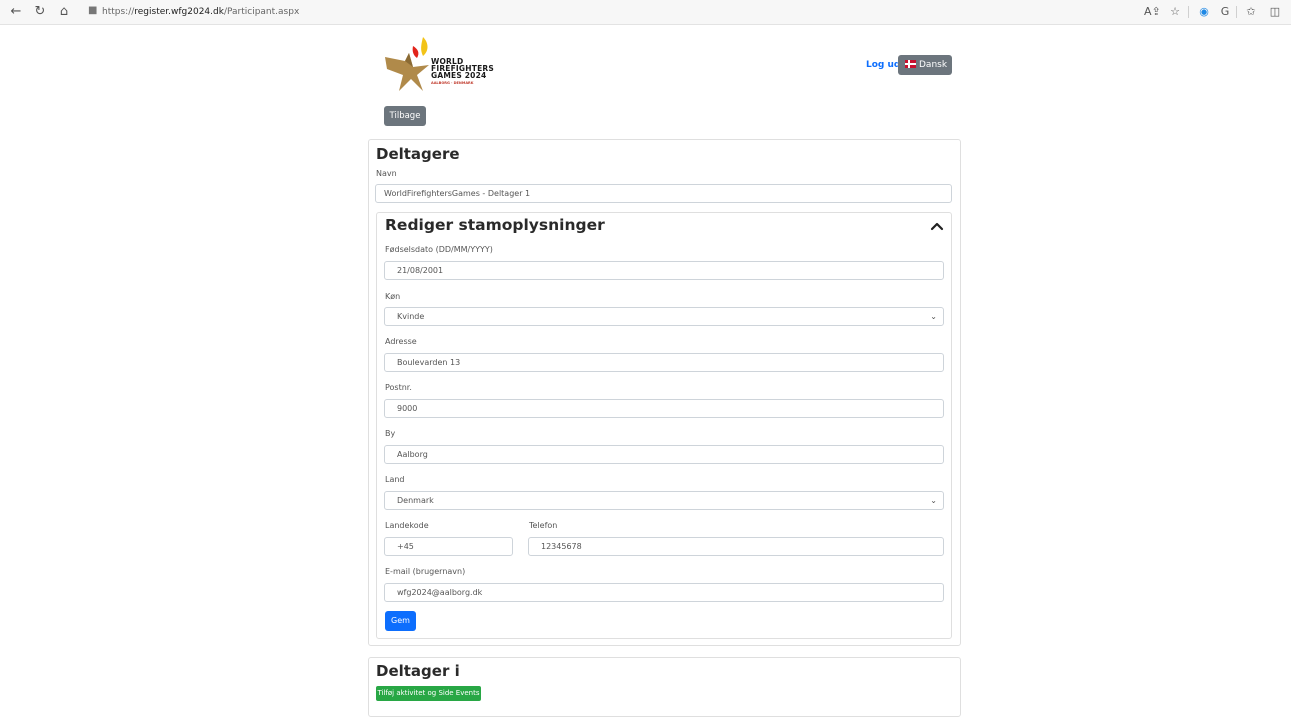 This screenshot has height=717, width=1291. I want to click on extension-g-icon: G, so click(1225, 12).